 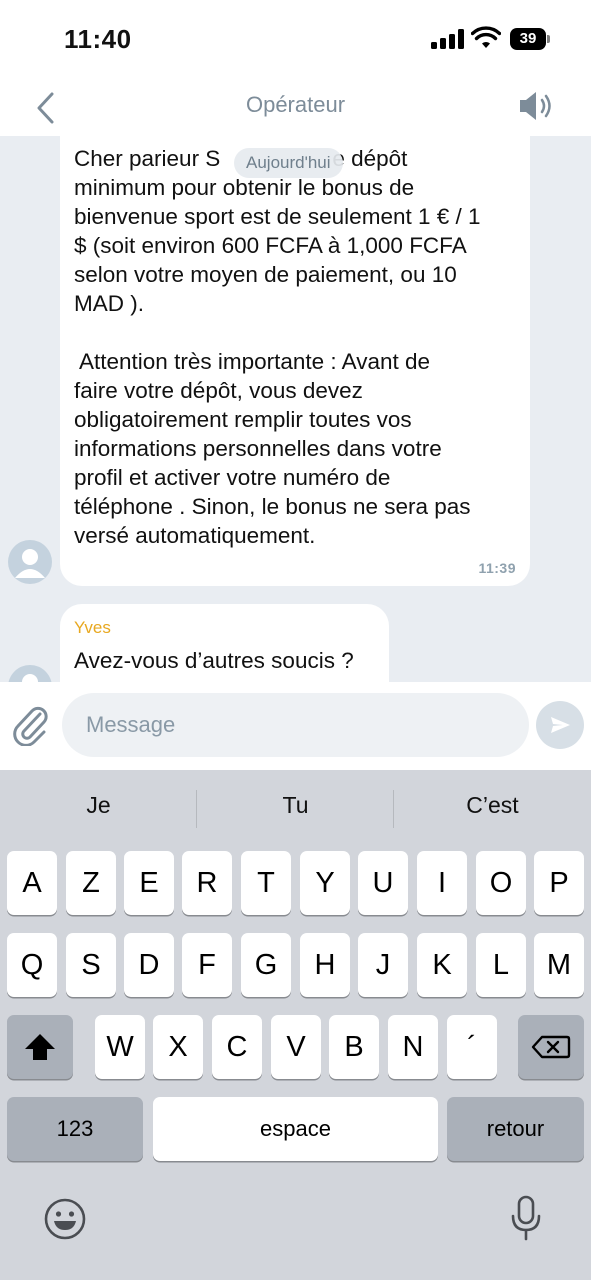 What do you see at coordinates (149, 965) in the screenshot?
I see `key-d: D` at bounding box center [149, 965].